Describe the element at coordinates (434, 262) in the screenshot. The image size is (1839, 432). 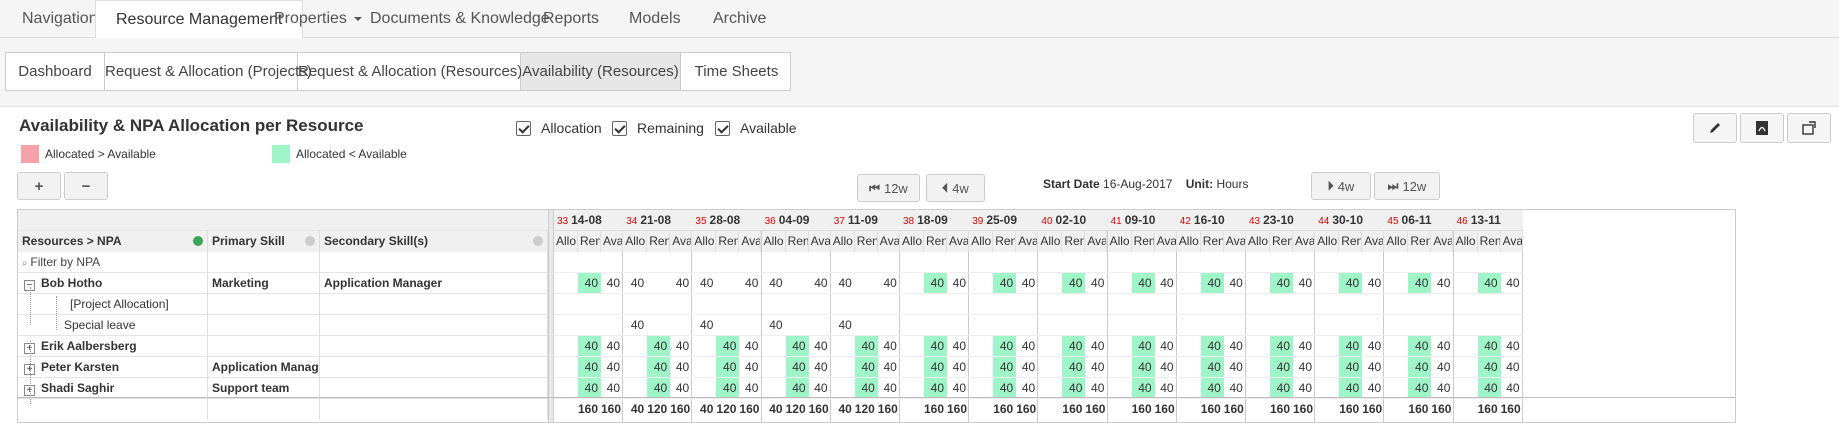
I see `filter-cell-empty` at that location.